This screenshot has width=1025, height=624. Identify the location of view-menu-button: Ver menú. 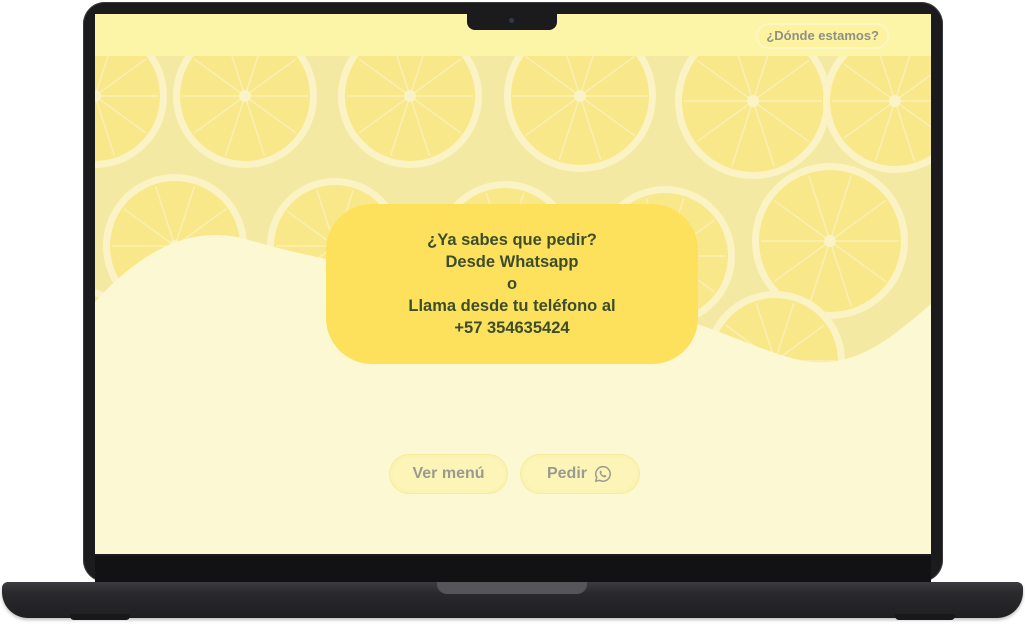
(448, 474).